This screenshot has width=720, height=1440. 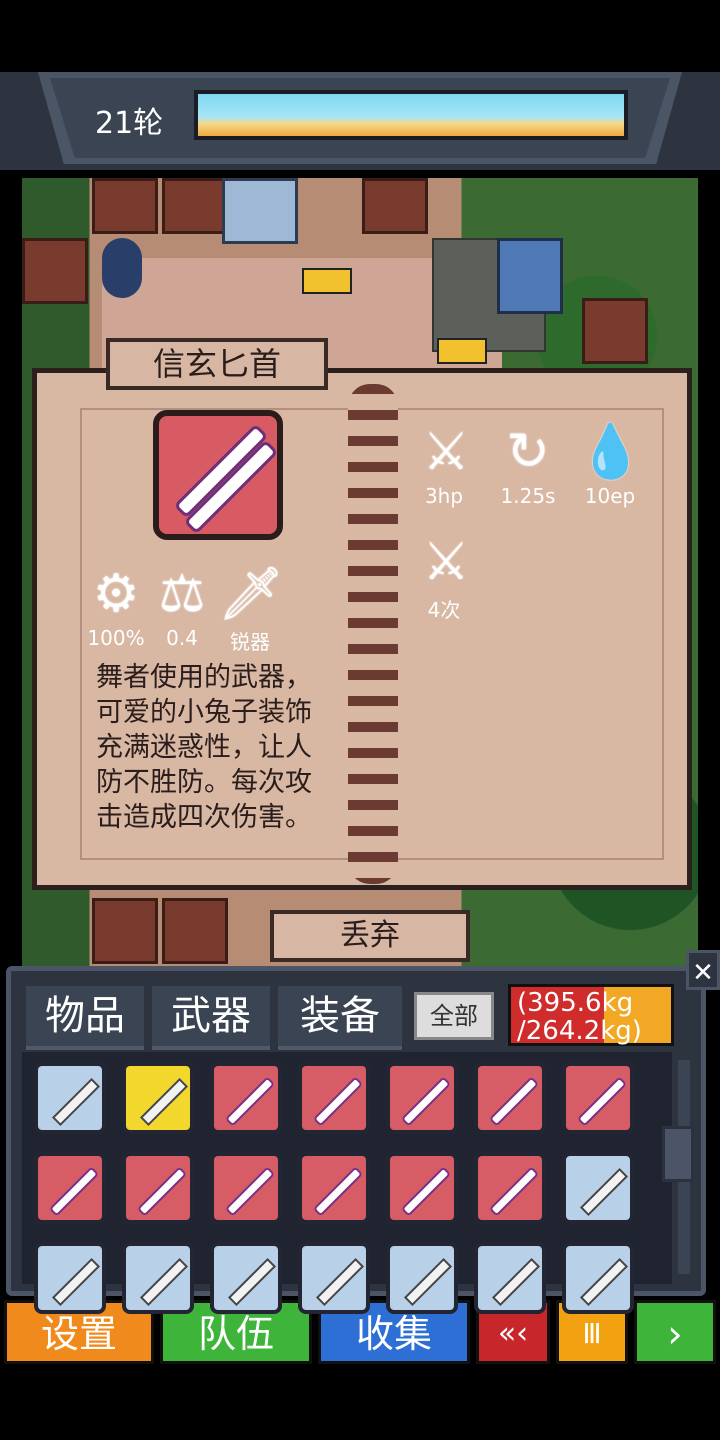 What do you see at coordinates (122, 268) in the screenshot?
I see `player-character` at bounding box center [122, 268].